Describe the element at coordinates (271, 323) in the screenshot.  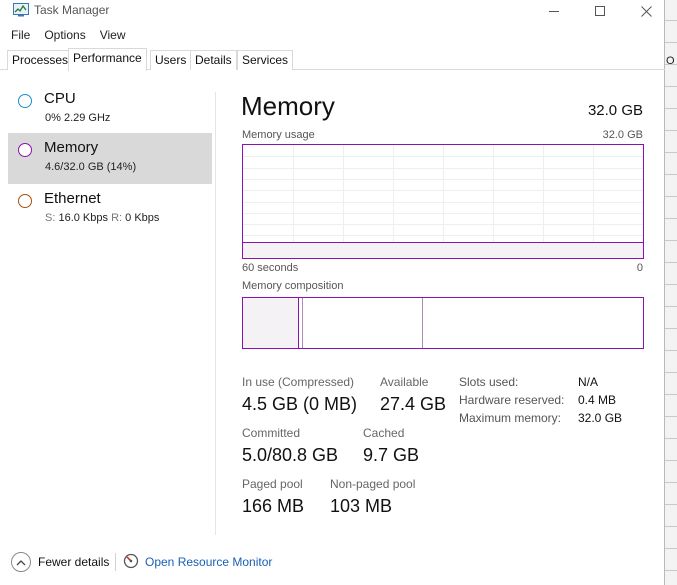
I see `composition-in-use-segment` at that location.